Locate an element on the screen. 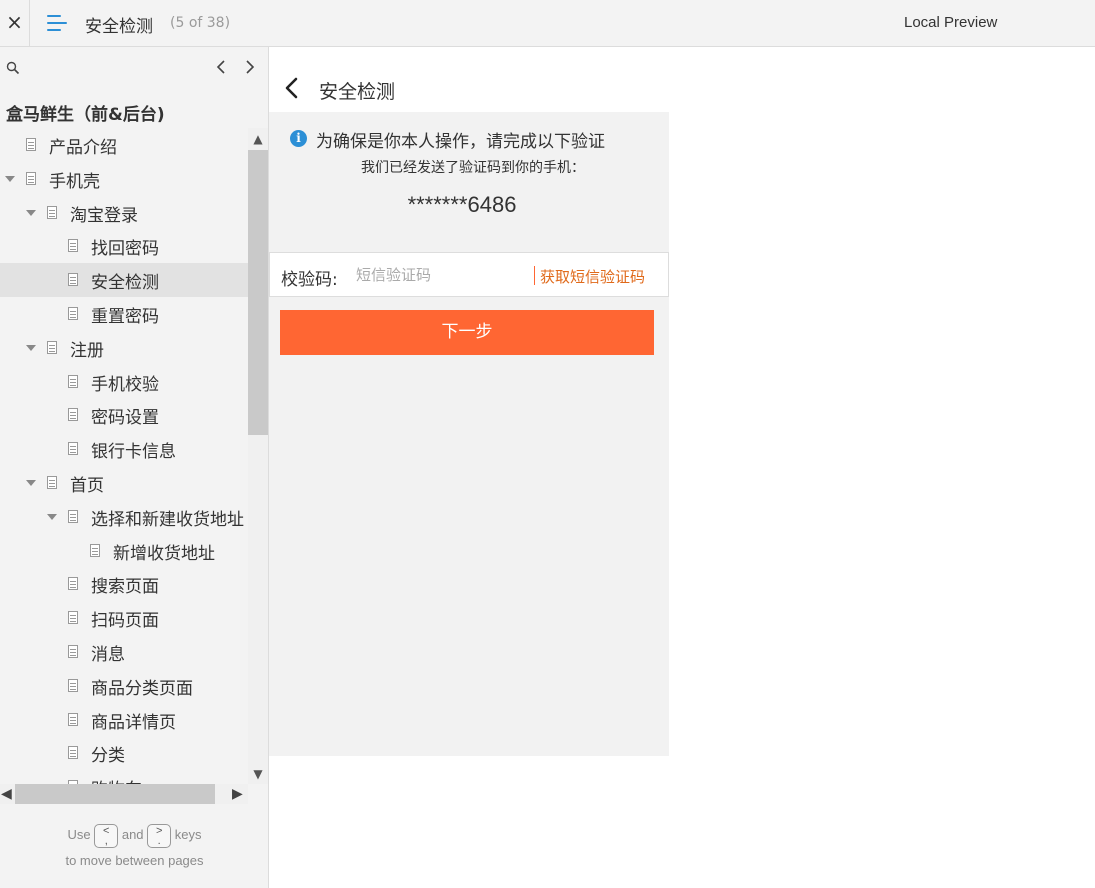 Image resolution: width=1095 pixels, height=888 pixels. code-row: 校验码: 获取短信验证码 is located at coordinates (469, 274).